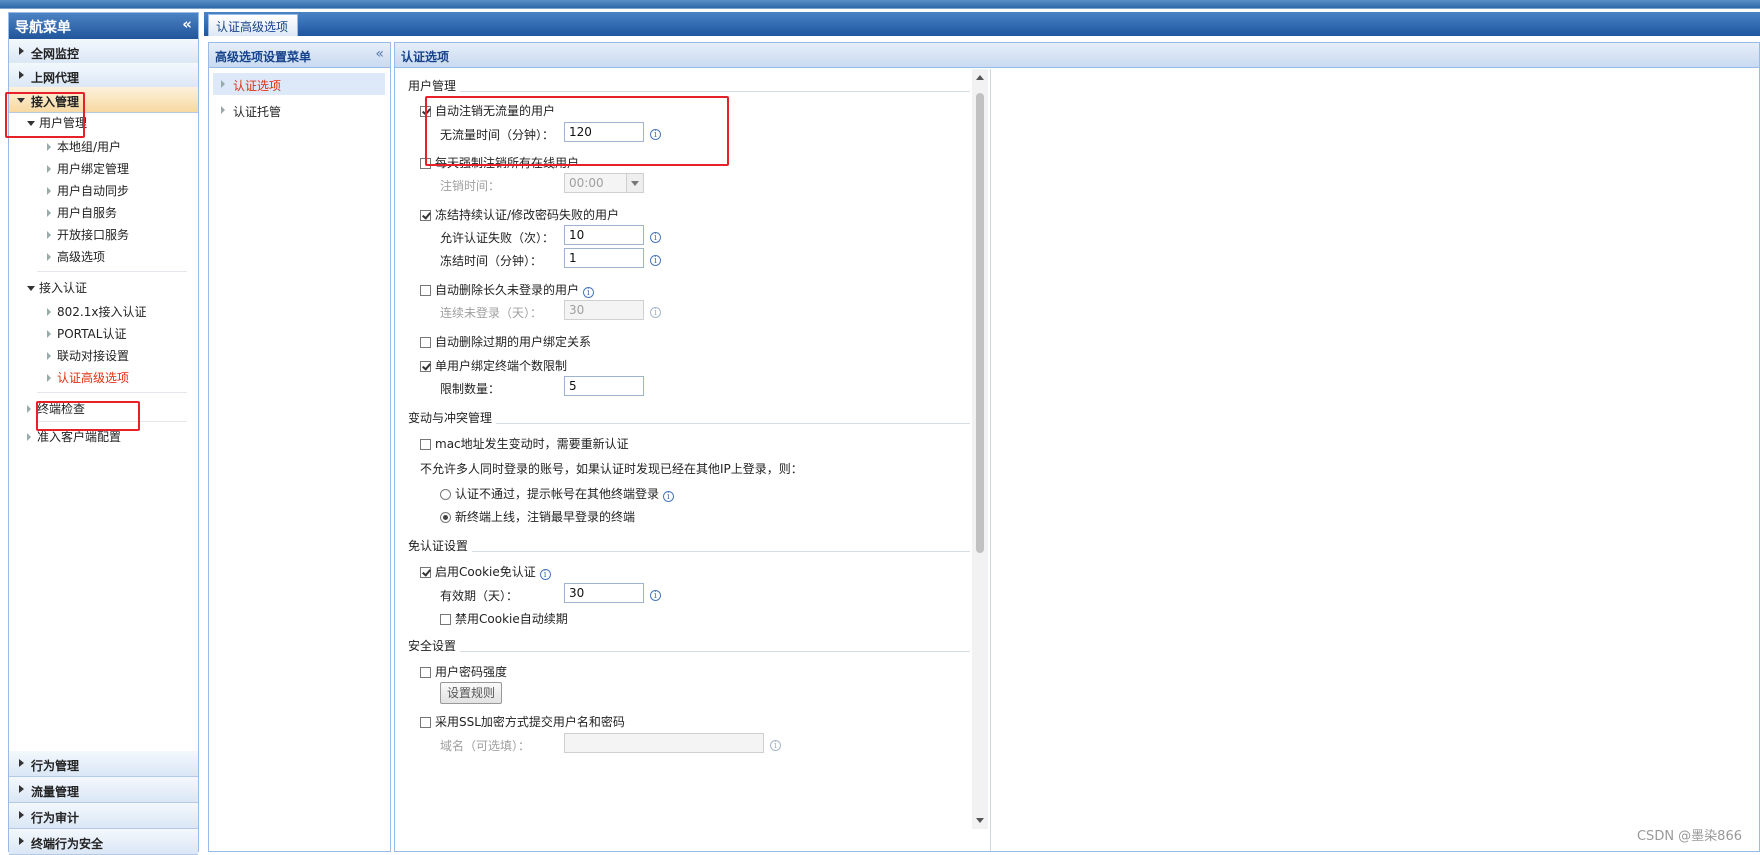  What do you see at coordinates (522, 721) in the screenshot?
I see `ssl-row: 采用SSL加密方式提交用户名和密码` at bounding box center [522, 721].